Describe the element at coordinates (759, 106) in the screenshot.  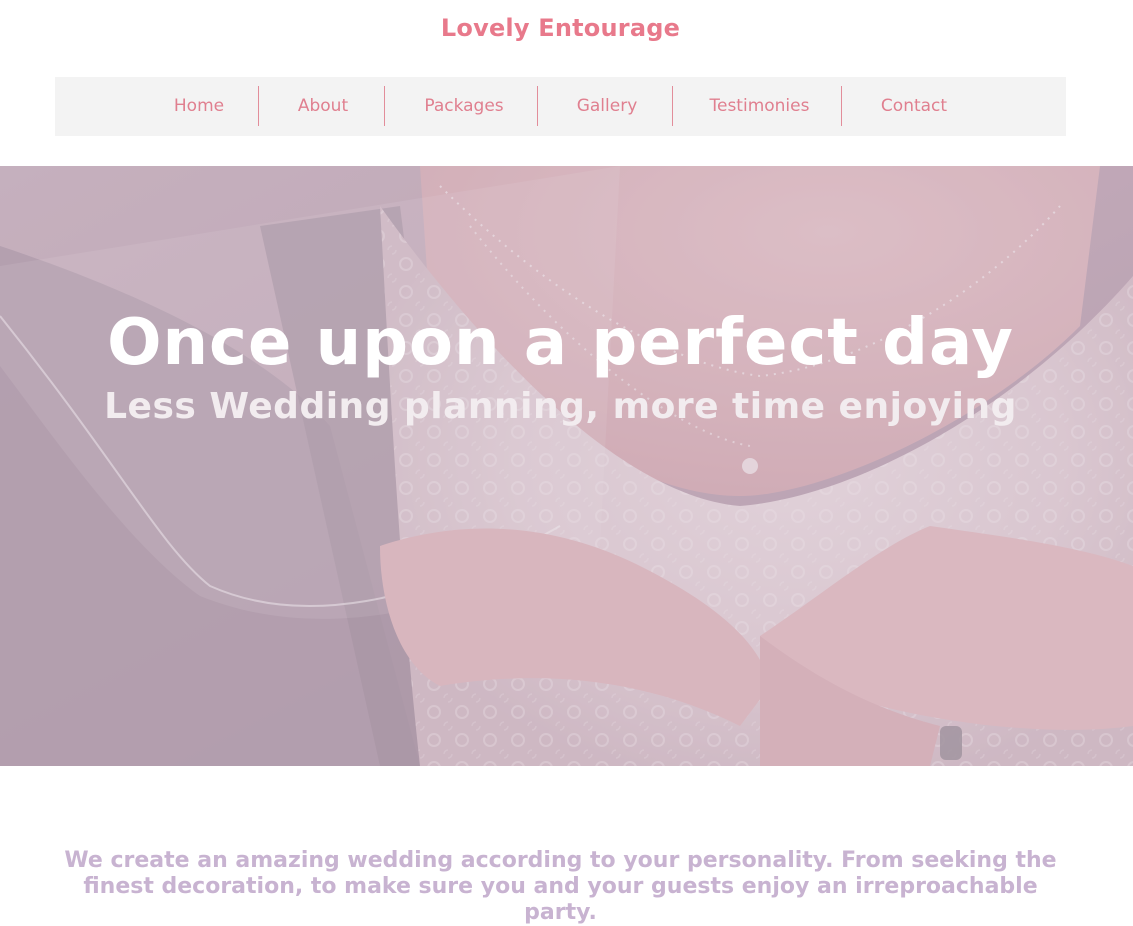
I see `nav-item-testimonies: Testimonies` at that location.